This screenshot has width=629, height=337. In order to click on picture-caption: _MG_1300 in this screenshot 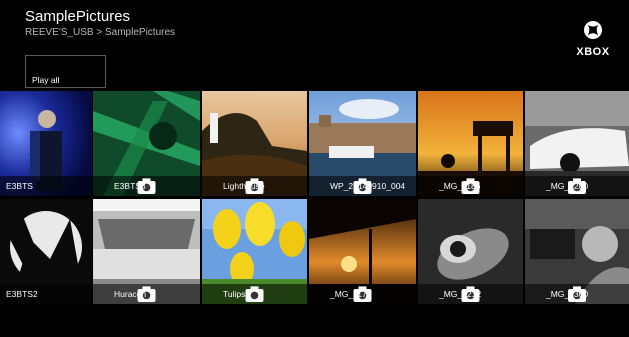, I will do `click(577, 294)`.